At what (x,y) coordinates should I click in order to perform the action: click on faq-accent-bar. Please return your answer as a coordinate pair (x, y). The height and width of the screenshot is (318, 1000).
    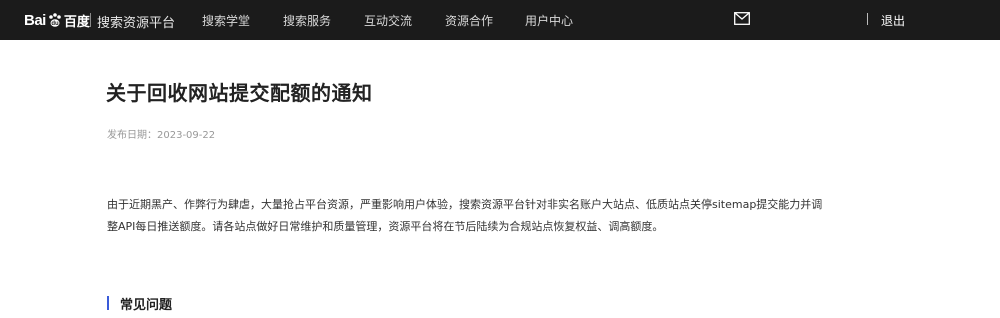
    Looking at the image, I should click on (108, 303).